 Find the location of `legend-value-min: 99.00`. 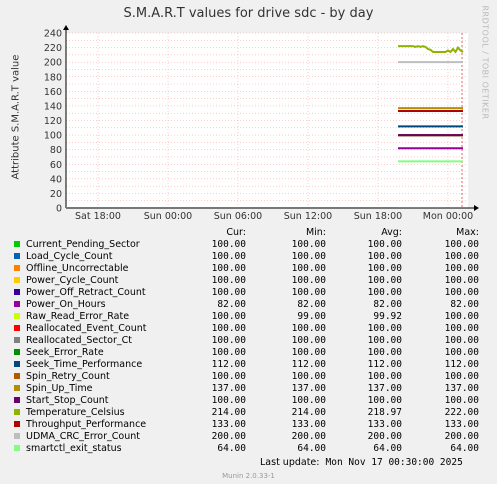

legend-value-min: 99.00 is located at coordinates (311, 316).